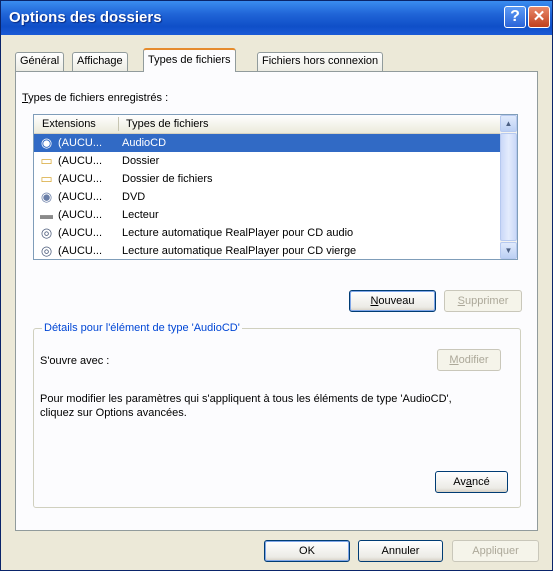 Image resolution: width=553 pixels, height=571 pixels. I want to click on list-header: Extensions Types de fichiers, so click(267, 124).